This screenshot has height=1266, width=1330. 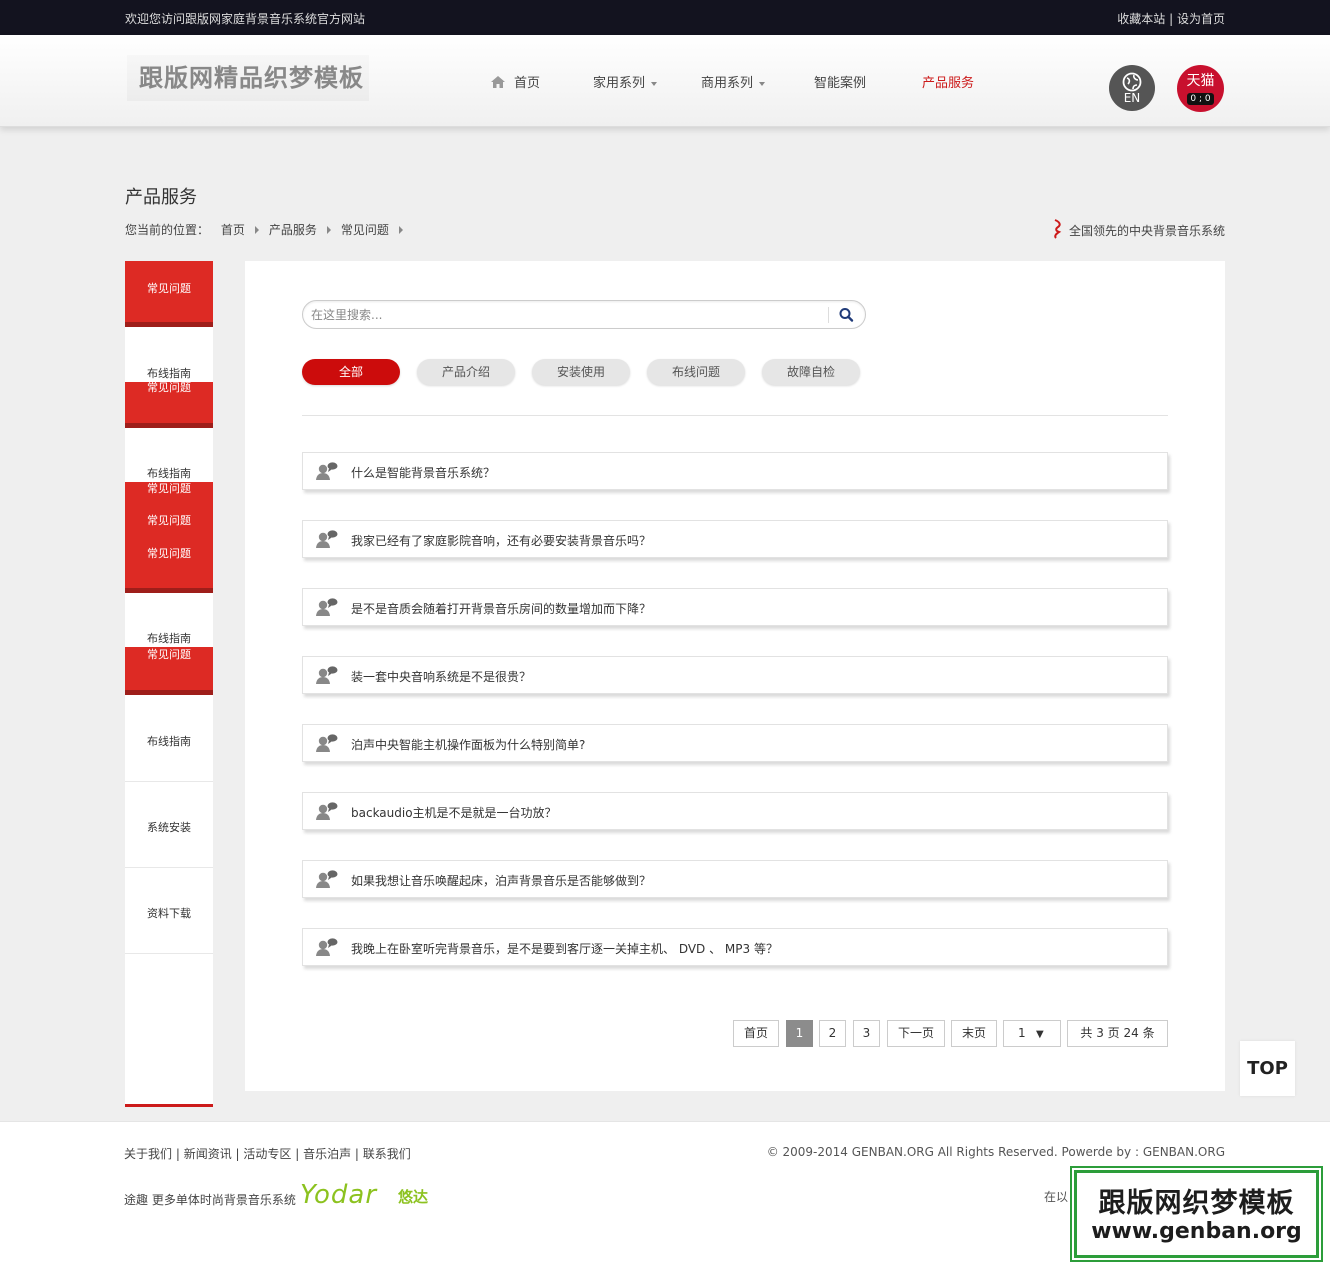 What do you see at coordinates (365, 230) in the screenshot?
I see `breadcrumb-faq: 常见问题` at bounding box center [365, 230].